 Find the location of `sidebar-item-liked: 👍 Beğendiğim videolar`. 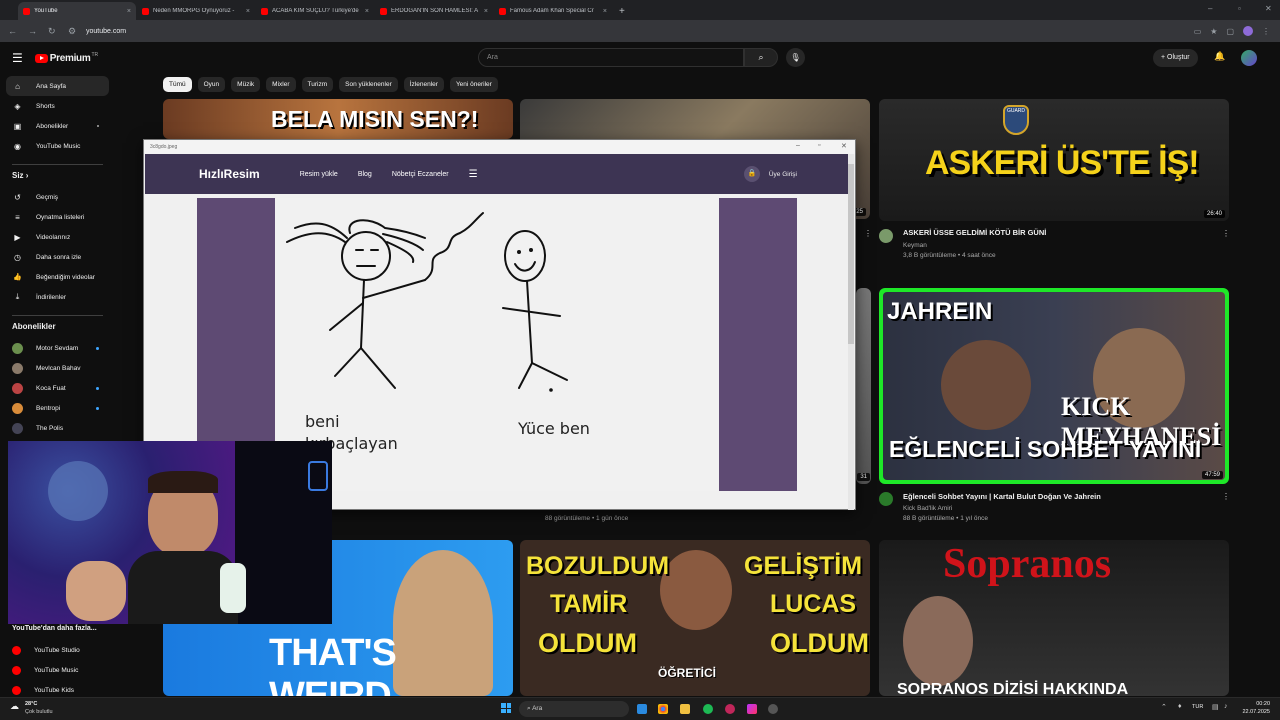

sidebar-item-liked: 👍 Beğendiğim videolar is located at coordinates (57, 277).